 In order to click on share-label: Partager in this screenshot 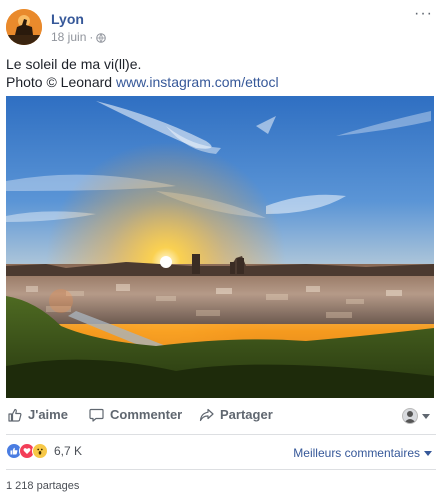, I will do `click(246, 414)`.